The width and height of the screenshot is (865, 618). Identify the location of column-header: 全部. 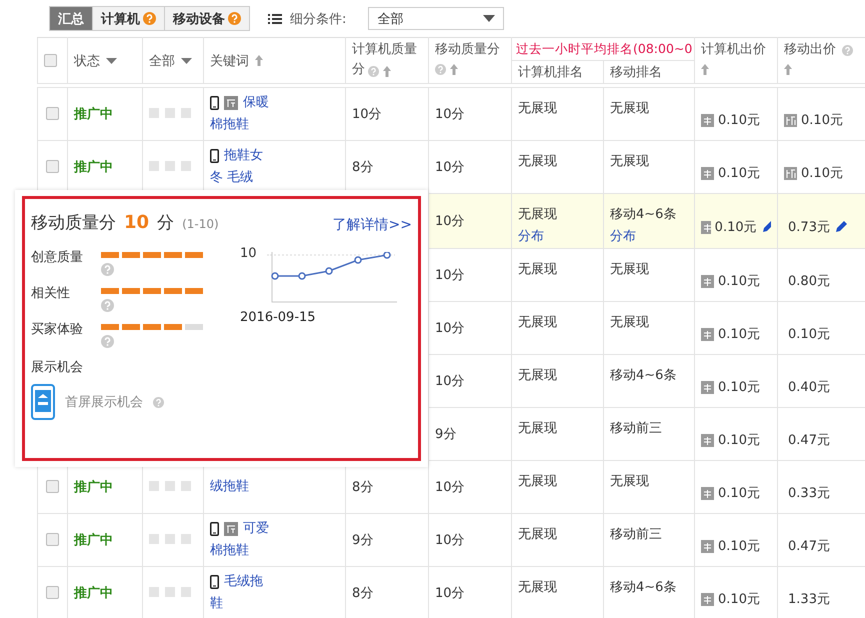
(162, 61).